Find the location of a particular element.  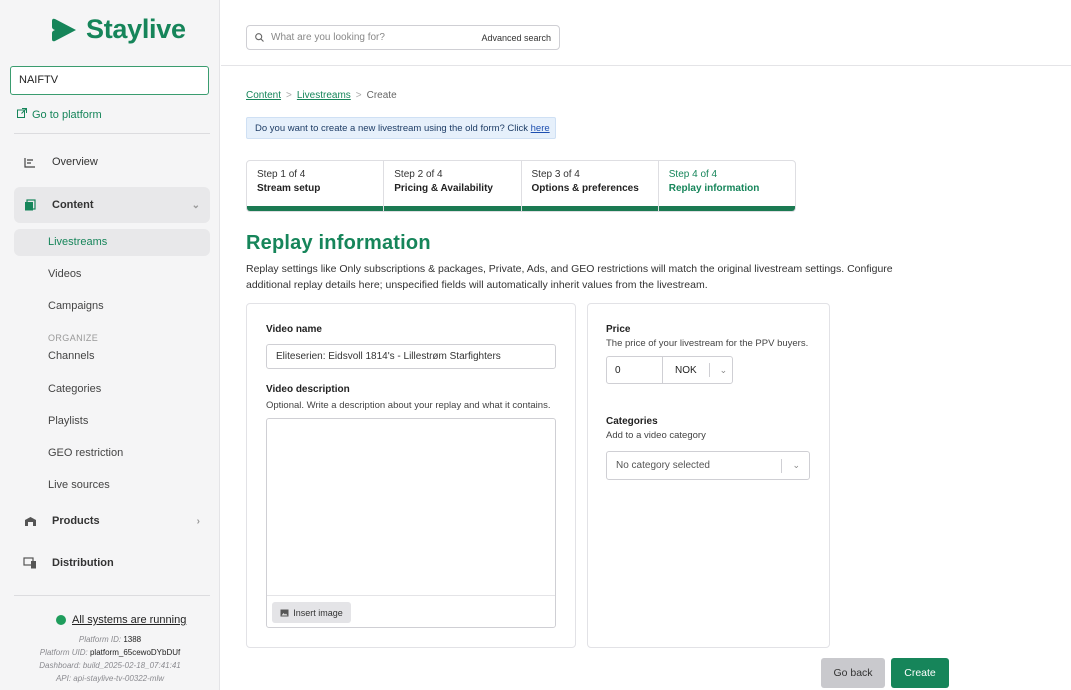

step-2: Step 2 of 4 Pricing & Availability is located at coordinates (453, 186).